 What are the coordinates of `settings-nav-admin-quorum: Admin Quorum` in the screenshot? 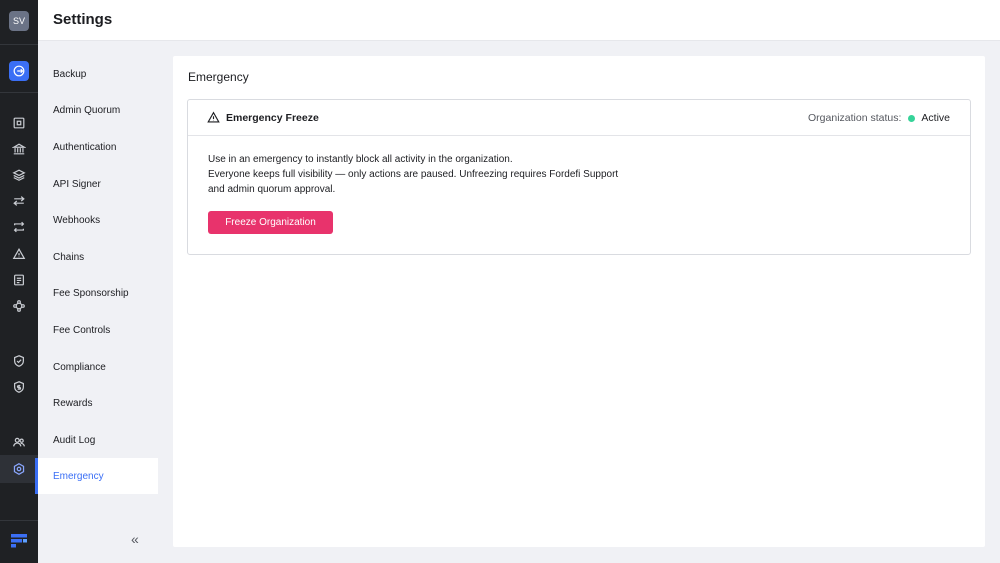 It's located at (98, 110).